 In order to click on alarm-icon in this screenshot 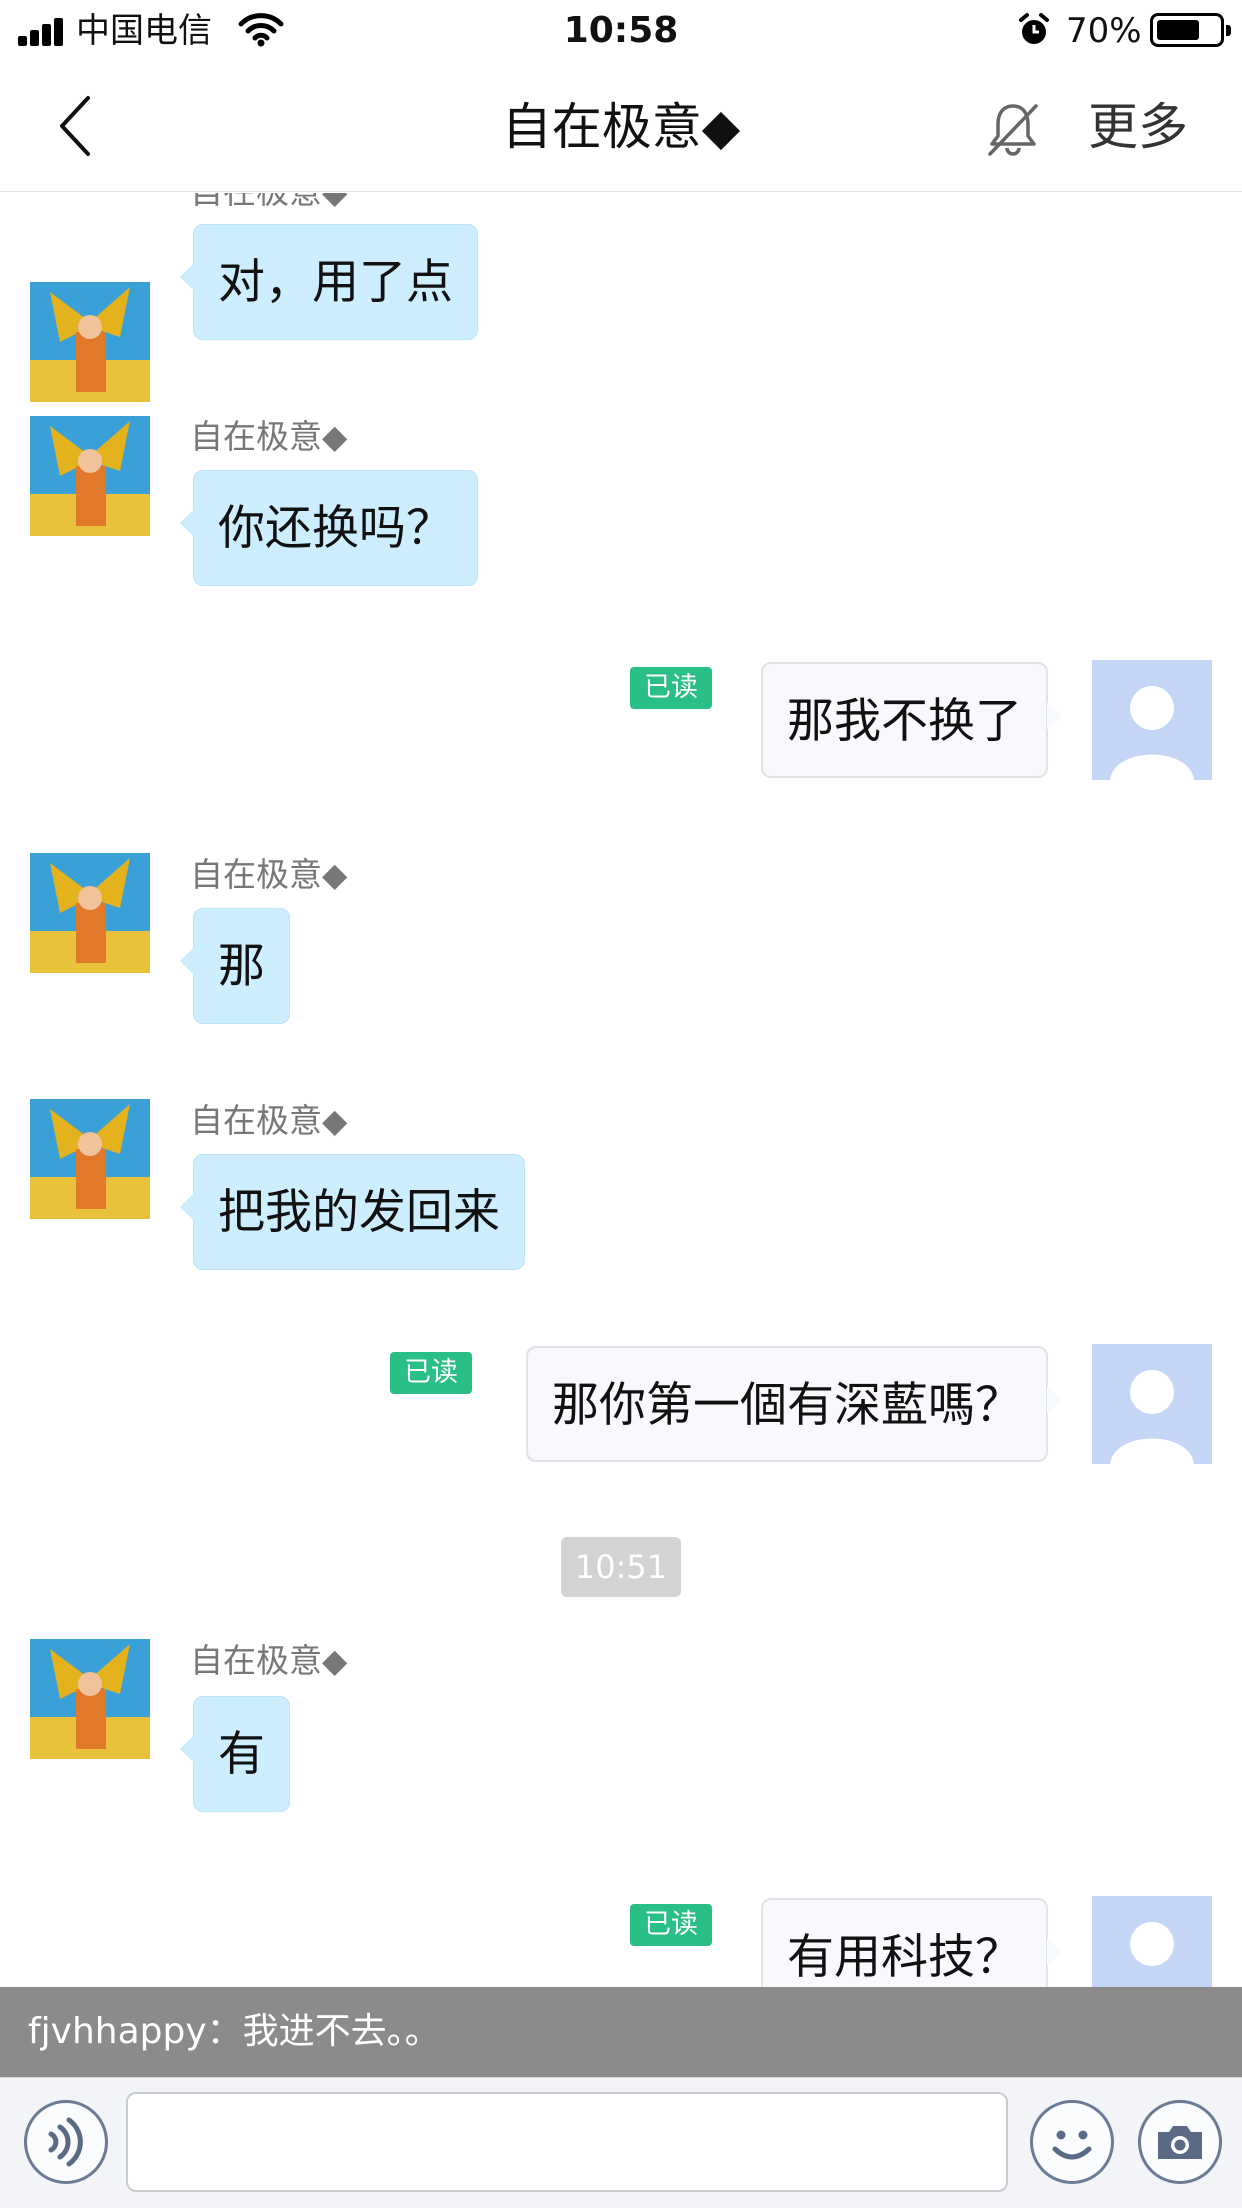, I will do `click(1034, 30)`.